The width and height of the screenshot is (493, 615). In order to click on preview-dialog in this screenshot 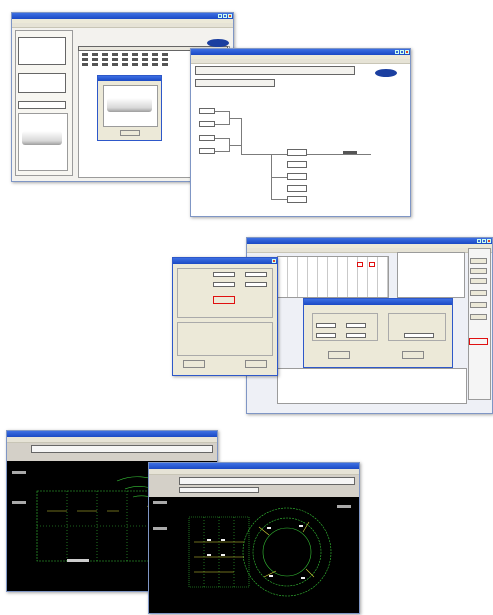, I will do `click(129, 108)`.